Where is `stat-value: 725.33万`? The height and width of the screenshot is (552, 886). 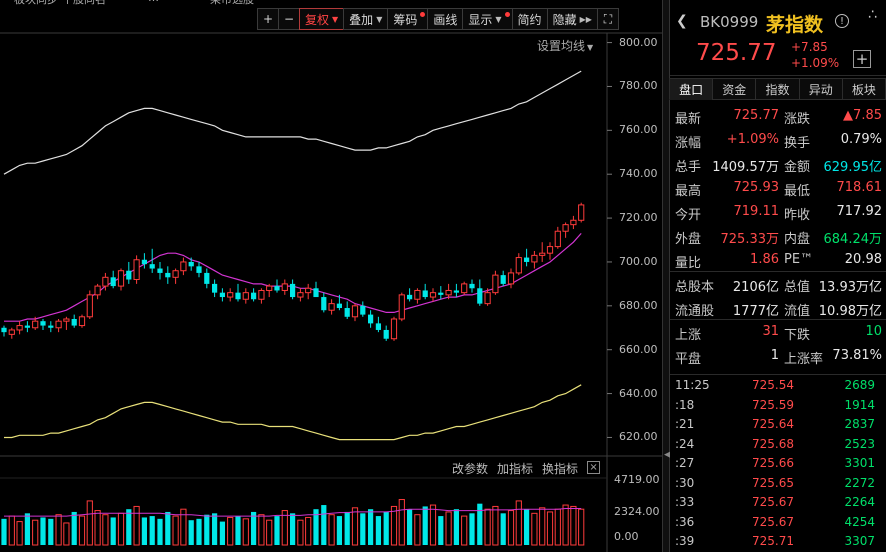
stat-value: 725.33万 is located at coordinates (750, 239).